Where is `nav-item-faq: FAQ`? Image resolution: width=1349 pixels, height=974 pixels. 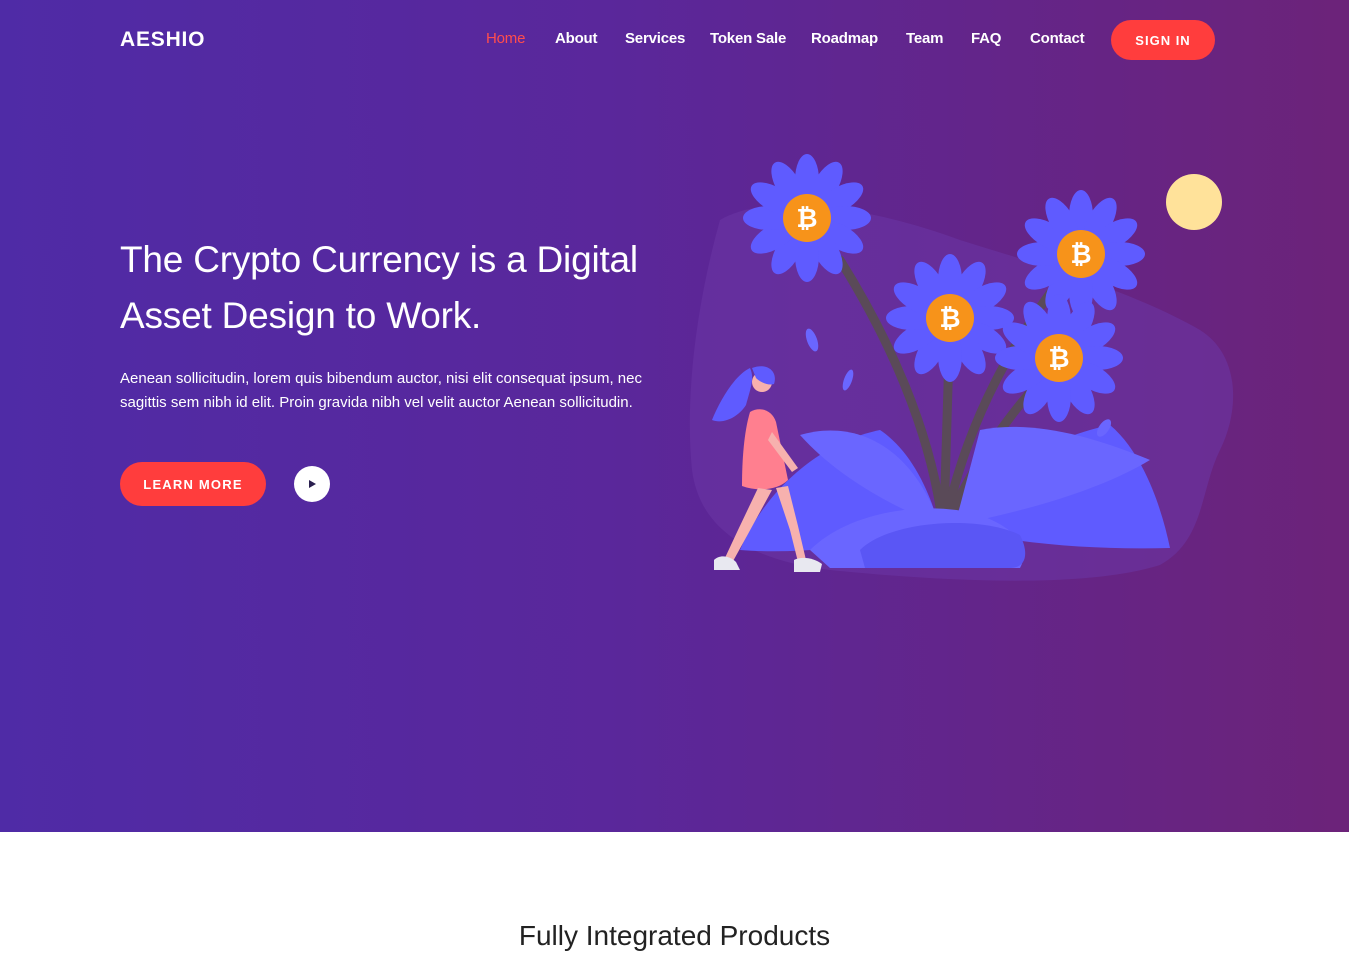
nav-item-faq: FAQ is located at coordinates (986, 38).